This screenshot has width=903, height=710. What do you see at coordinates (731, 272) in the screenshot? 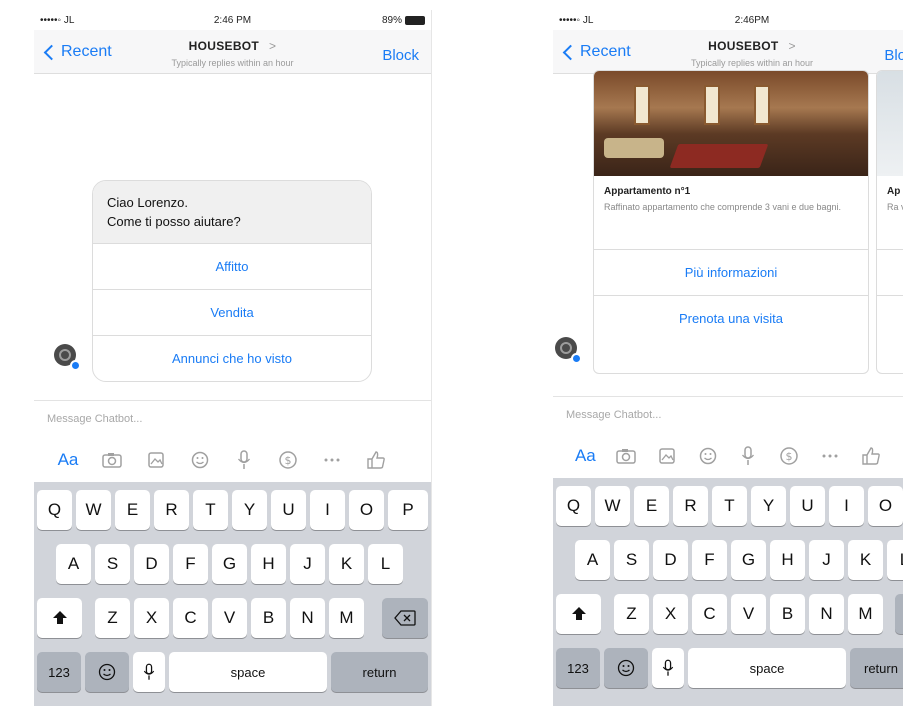
I see `more-info-button: Più informazioni` at bounding box center [731, 272].